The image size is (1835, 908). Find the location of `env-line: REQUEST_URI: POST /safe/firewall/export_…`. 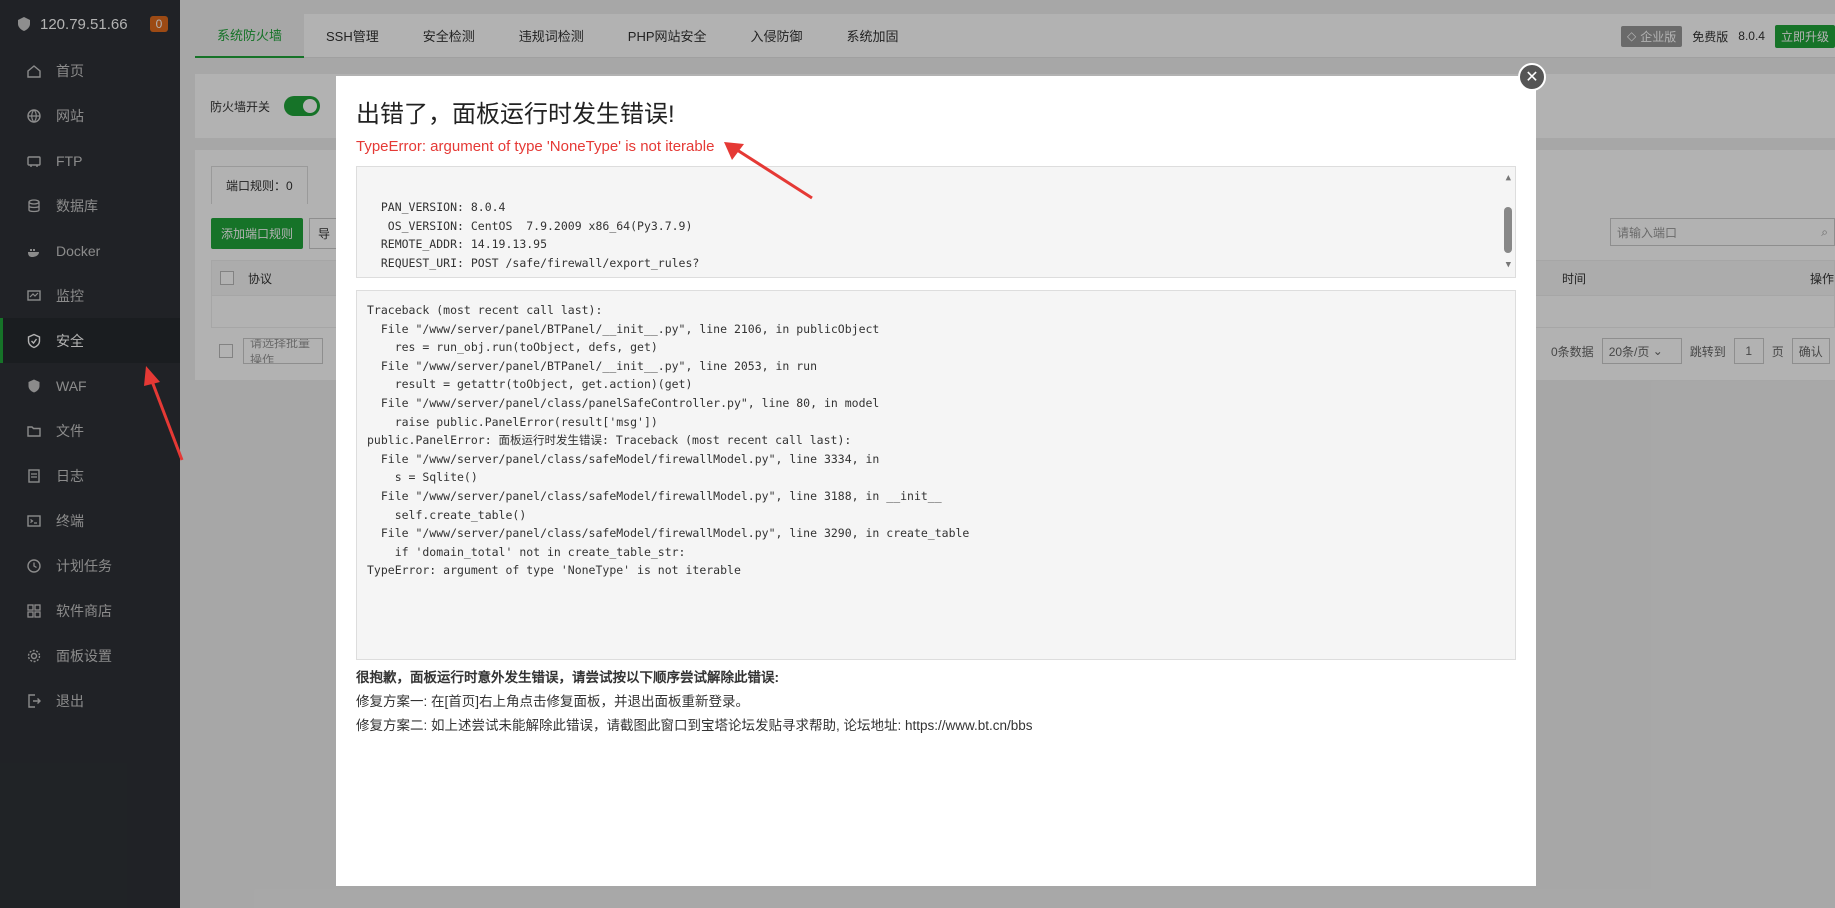

env-line: REQUEST_URI: POST /safe/firewall/export_… is located at coordinates (533, 262).